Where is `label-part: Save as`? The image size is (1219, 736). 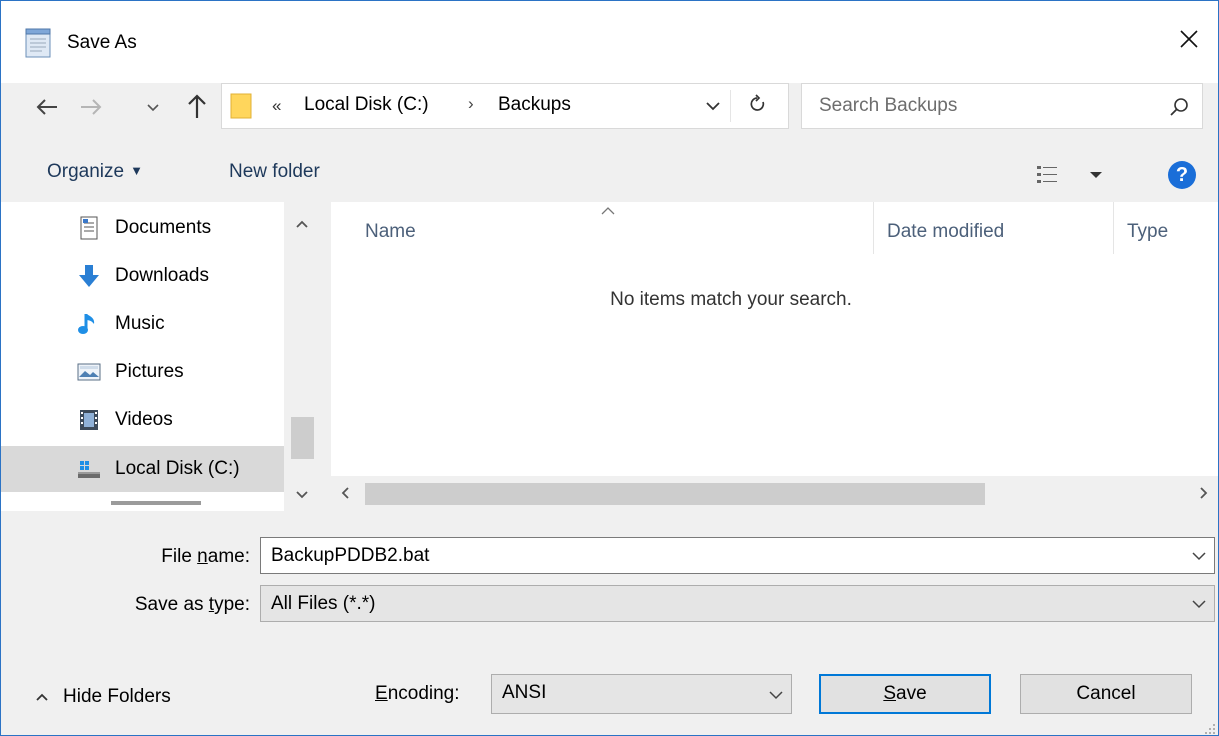
label-part: Save as is located at coordinates (171, 604).